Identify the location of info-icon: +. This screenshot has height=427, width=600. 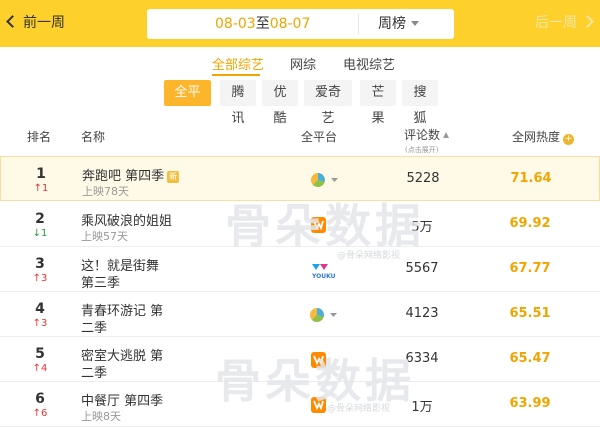
(569, 139).